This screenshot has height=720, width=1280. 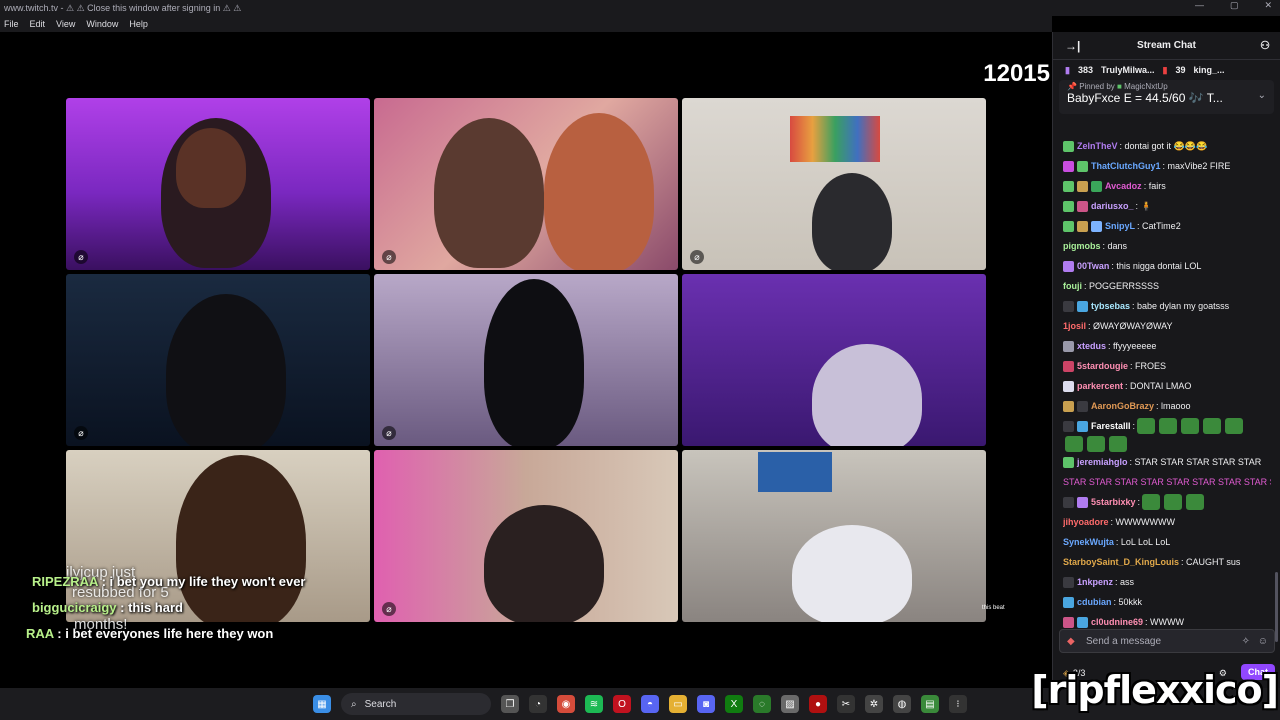 I want to click on app2-icon: ▤, so click(x=930, y=704).